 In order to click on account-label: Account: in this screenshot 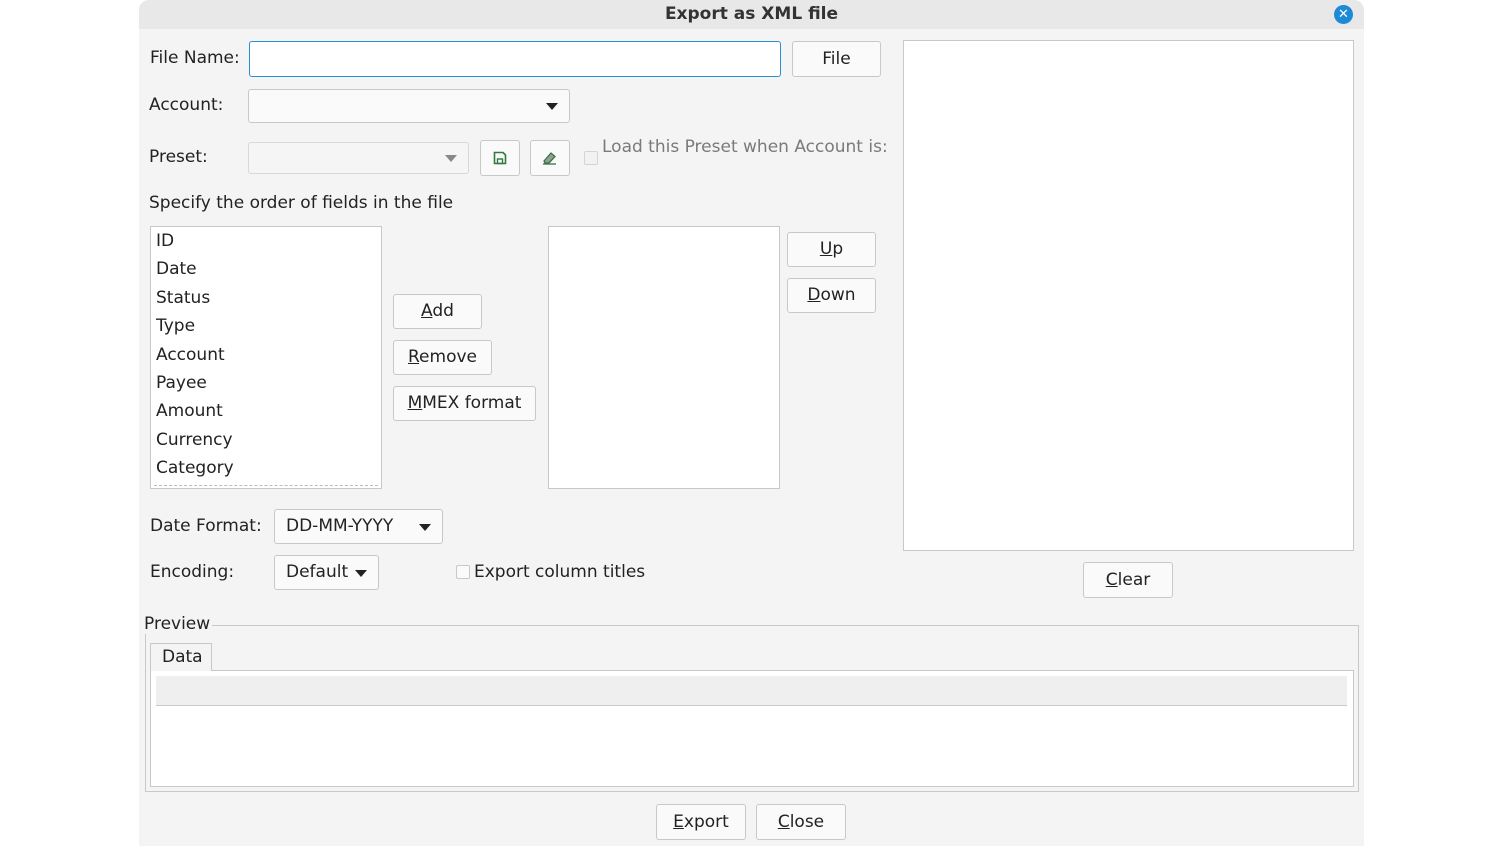, I will do `click(186, 105)`.